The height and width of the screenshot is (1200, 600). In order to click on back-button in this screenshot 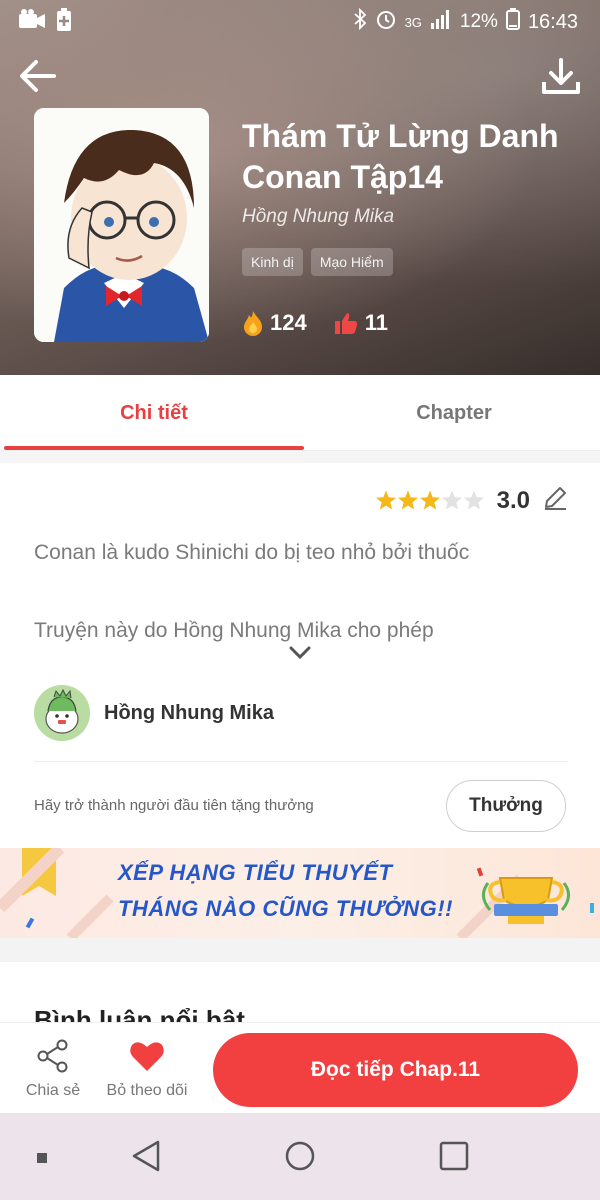, I will do `click(38, 76)`.